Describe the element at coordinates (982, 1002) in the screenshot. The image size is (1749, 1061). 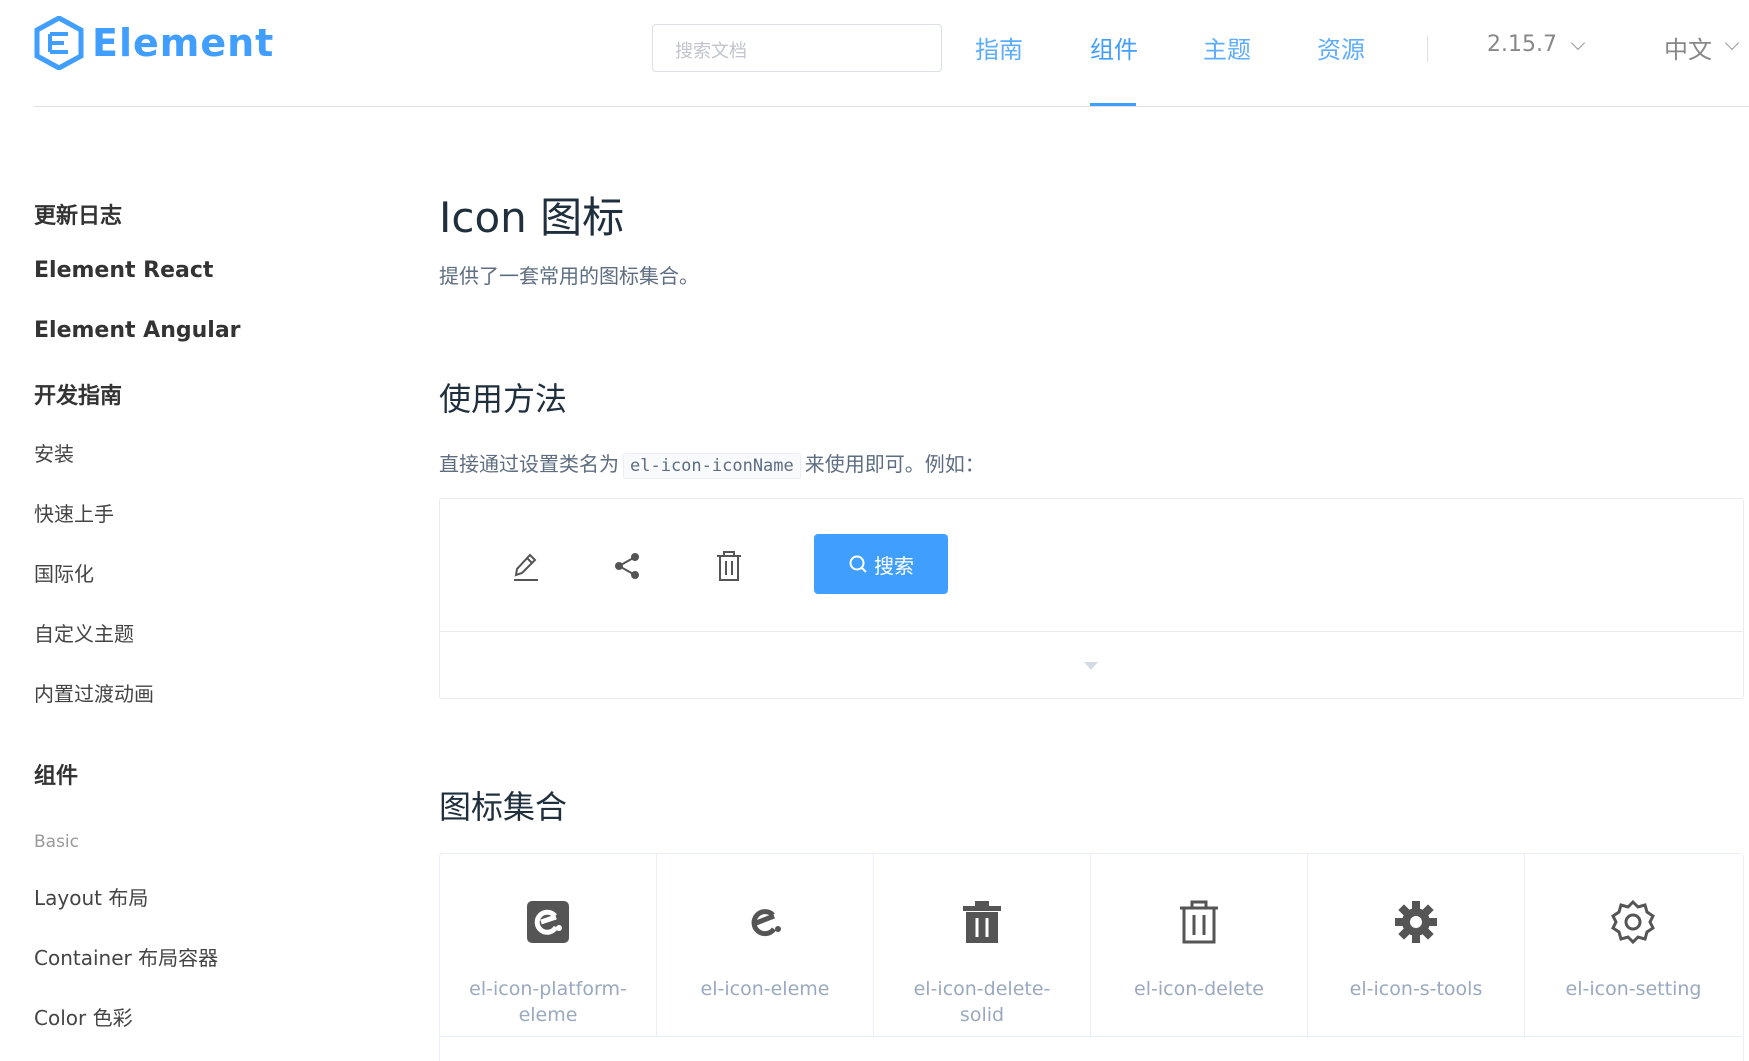
I see `icon-label: el-icon-delete-solid` at that location.